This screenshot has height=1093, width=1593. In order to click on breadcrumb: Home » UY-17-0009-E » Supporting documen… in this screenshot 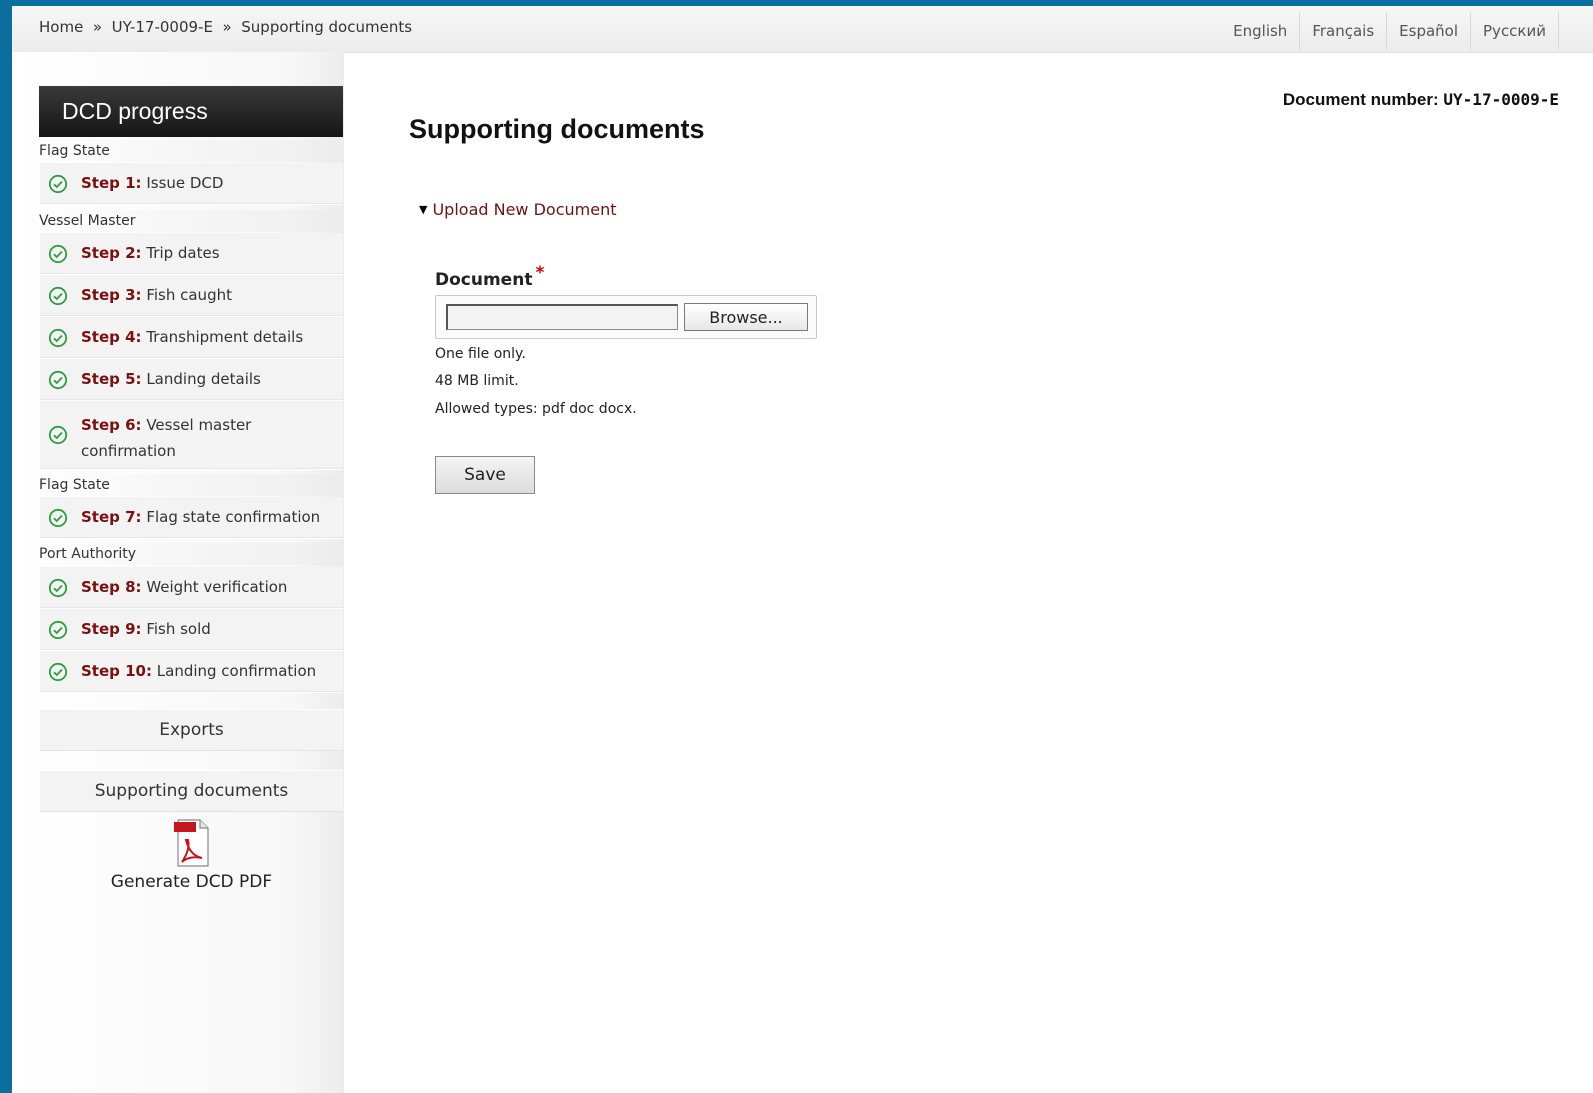, I will do `click(225, 27)`.